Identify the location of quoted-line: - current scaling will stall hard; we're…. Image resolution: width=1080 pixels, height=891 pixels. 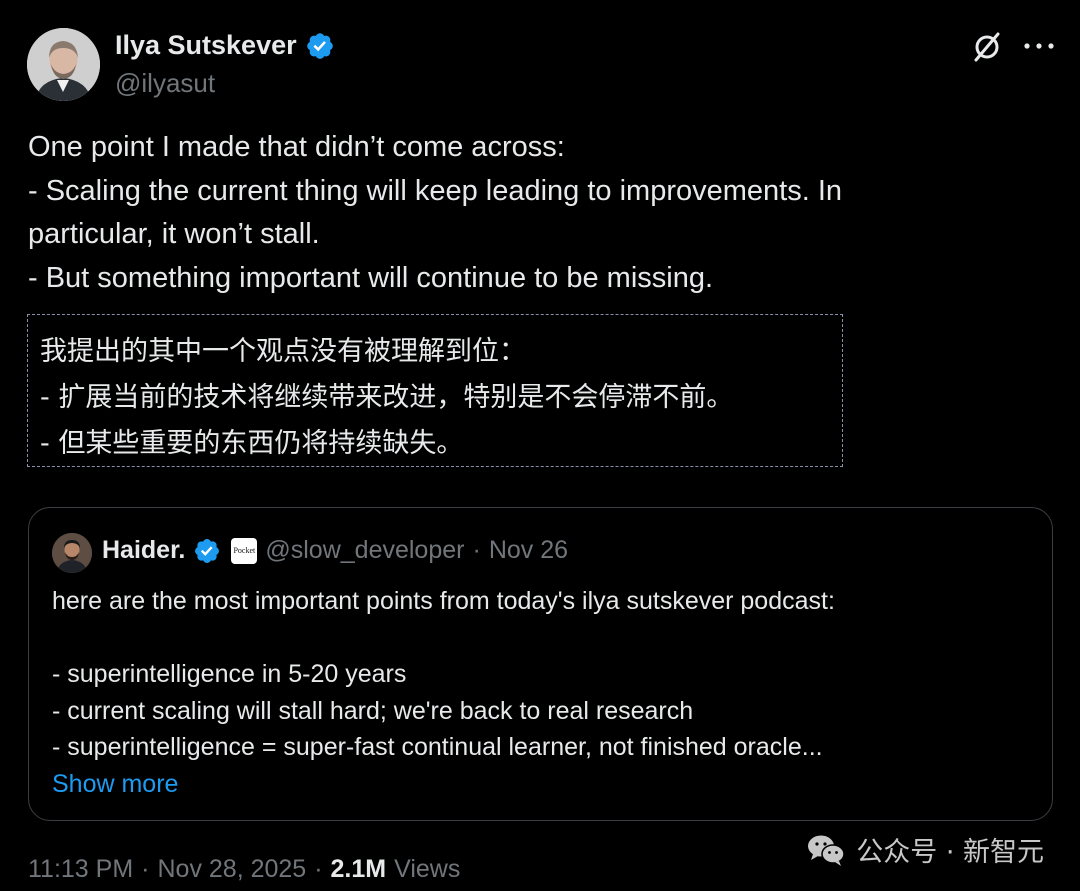
(373, 710).